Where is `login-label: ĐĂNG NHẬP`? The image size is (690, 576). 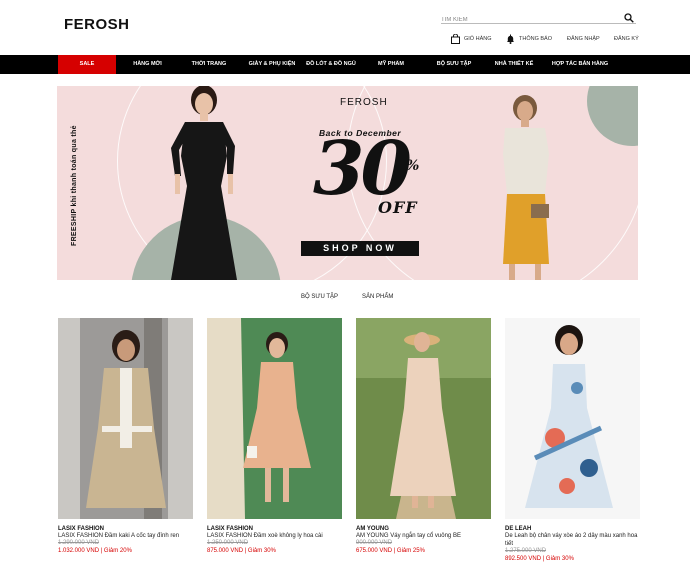
login-label: ĐĂNG NHẬP is located at coordinates (583, 39).